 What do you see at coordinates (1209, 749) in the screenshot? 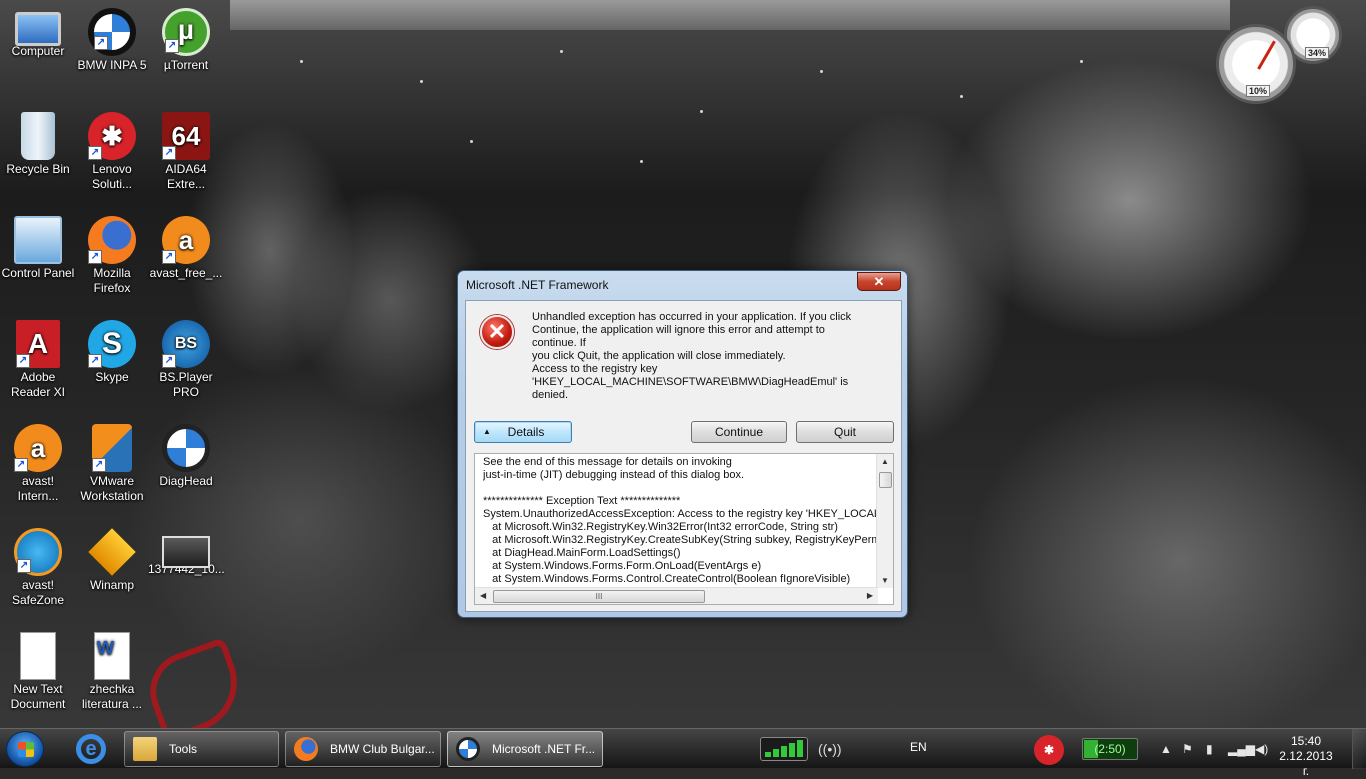
I see `battery-icon: ▮` at bounding box center [1209, 749].